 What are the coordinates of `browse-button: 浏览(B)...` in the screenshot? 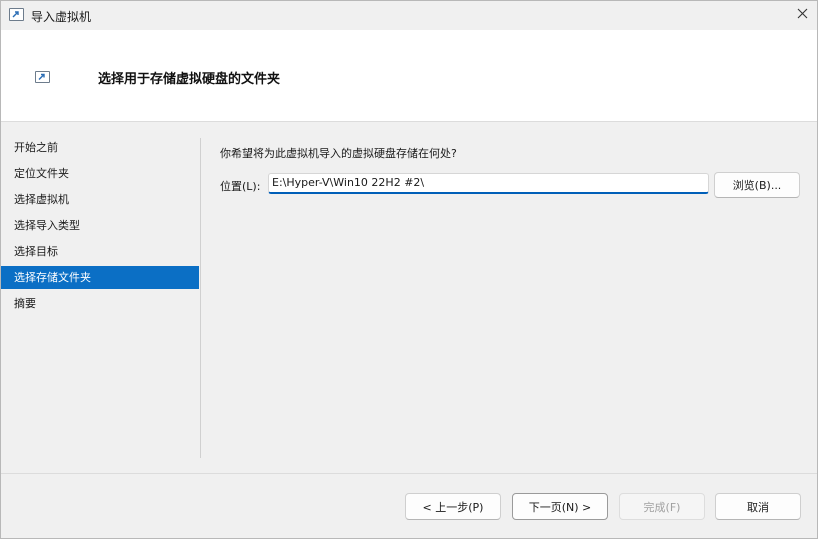 It's located at (757, 185).